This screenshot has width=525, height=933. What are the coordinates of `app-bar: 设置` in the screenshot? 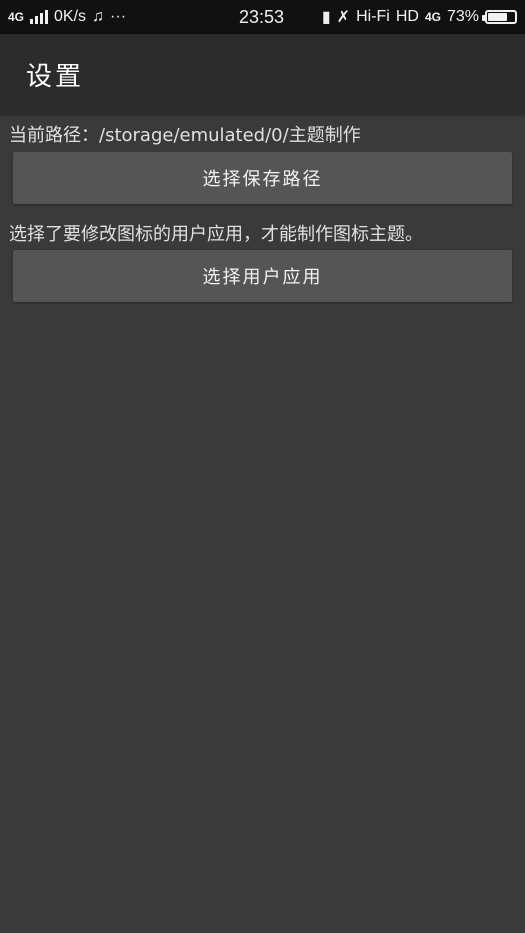 It's located at (262, 74).